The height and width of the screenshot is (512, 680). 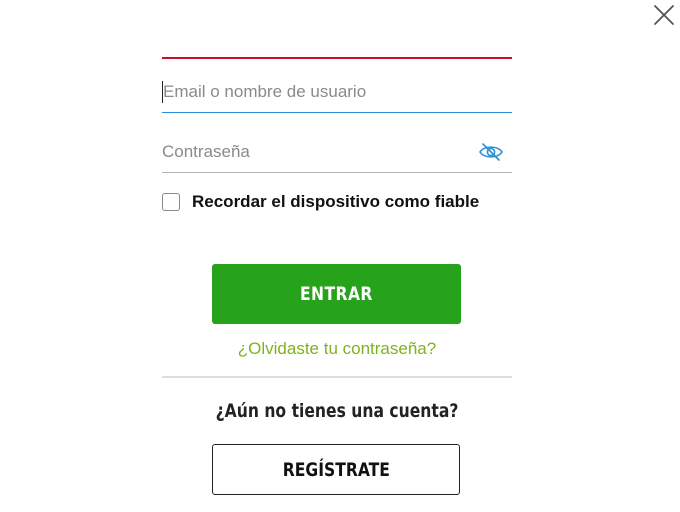 I want to click on no-account-text: ¿Aún no tienes una cuenta?, so click(x=337, y=411).